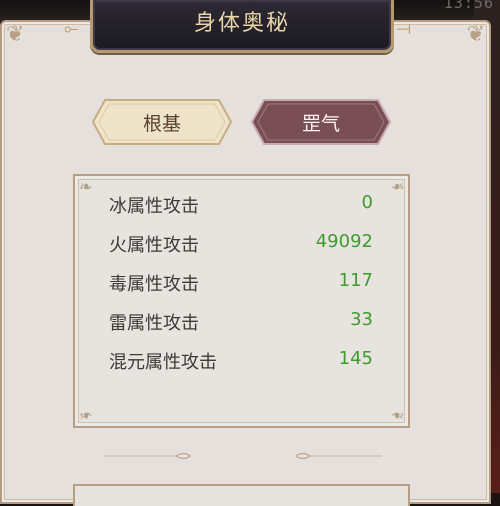 The image size is (500, 506). I want to click on tab-gangqi: 罡气, so click(321, 122).